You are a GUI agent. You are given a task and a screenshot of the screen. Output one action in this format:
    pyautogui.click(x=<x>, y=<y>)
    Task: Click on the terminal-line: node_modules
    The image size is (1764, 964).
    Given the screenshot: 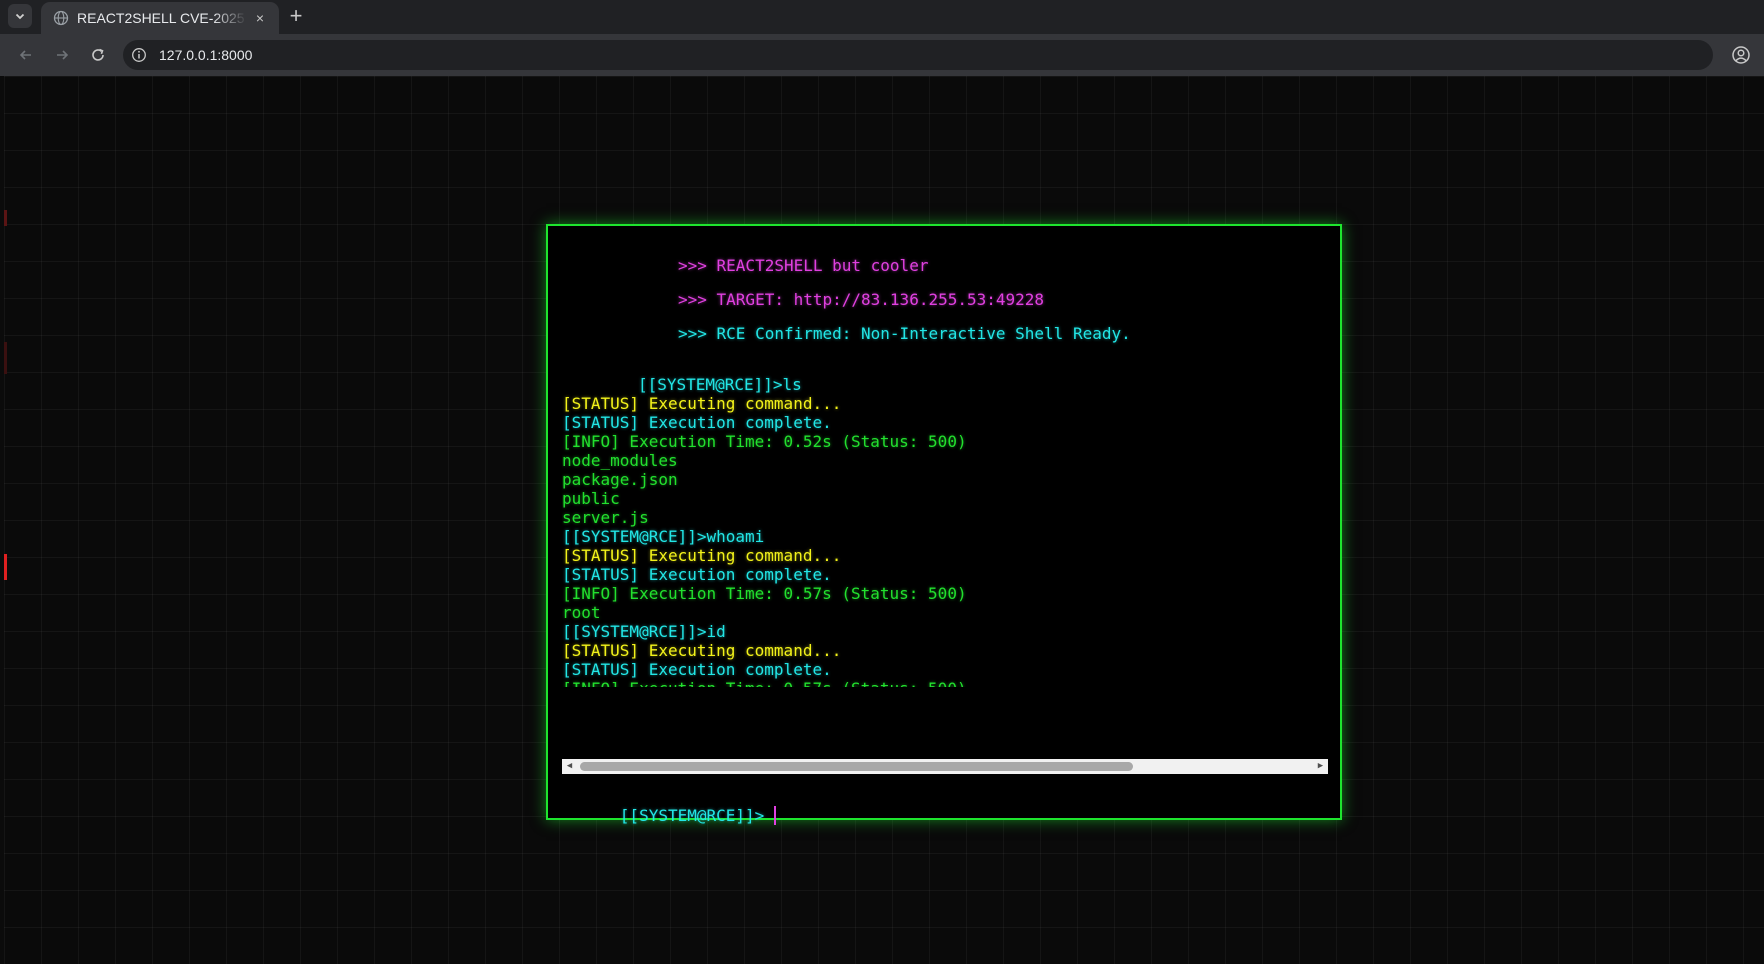 What is the action you would take?
    pyautogui.click(x=620, y=460)
    